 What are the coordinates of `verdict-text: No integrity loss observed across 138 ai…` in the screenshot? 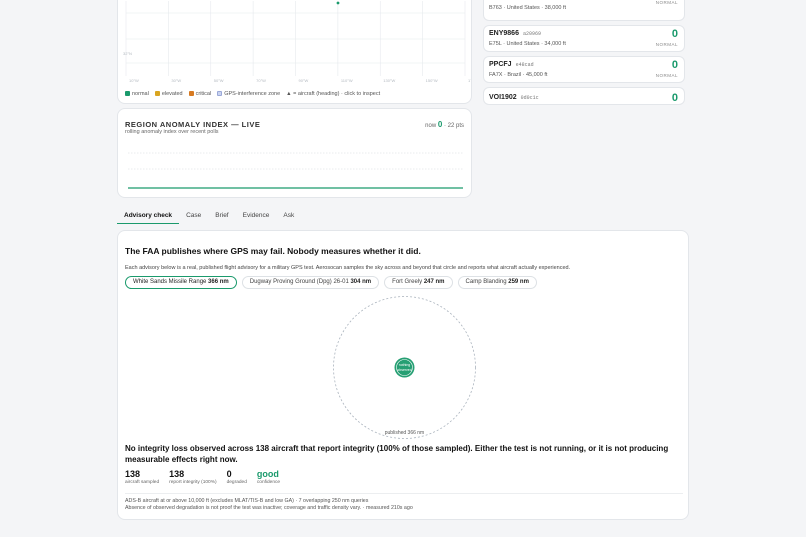 It's located at (397, 454).